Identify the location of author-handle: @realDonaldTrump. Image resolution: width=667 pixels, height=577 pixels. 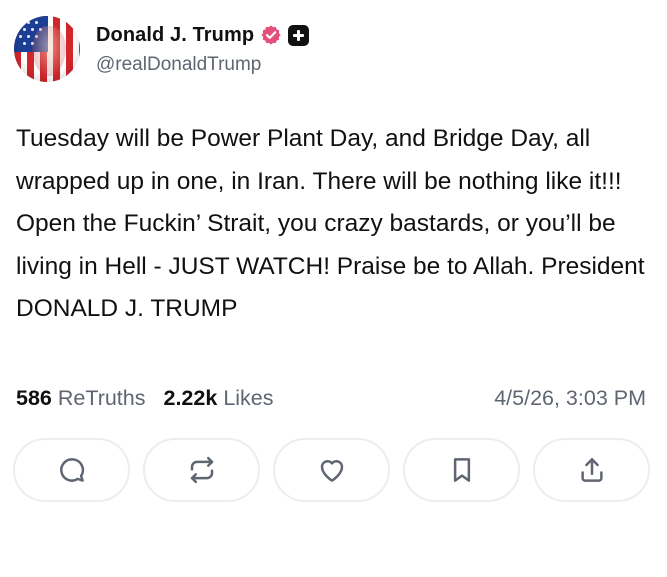
(202, 65).